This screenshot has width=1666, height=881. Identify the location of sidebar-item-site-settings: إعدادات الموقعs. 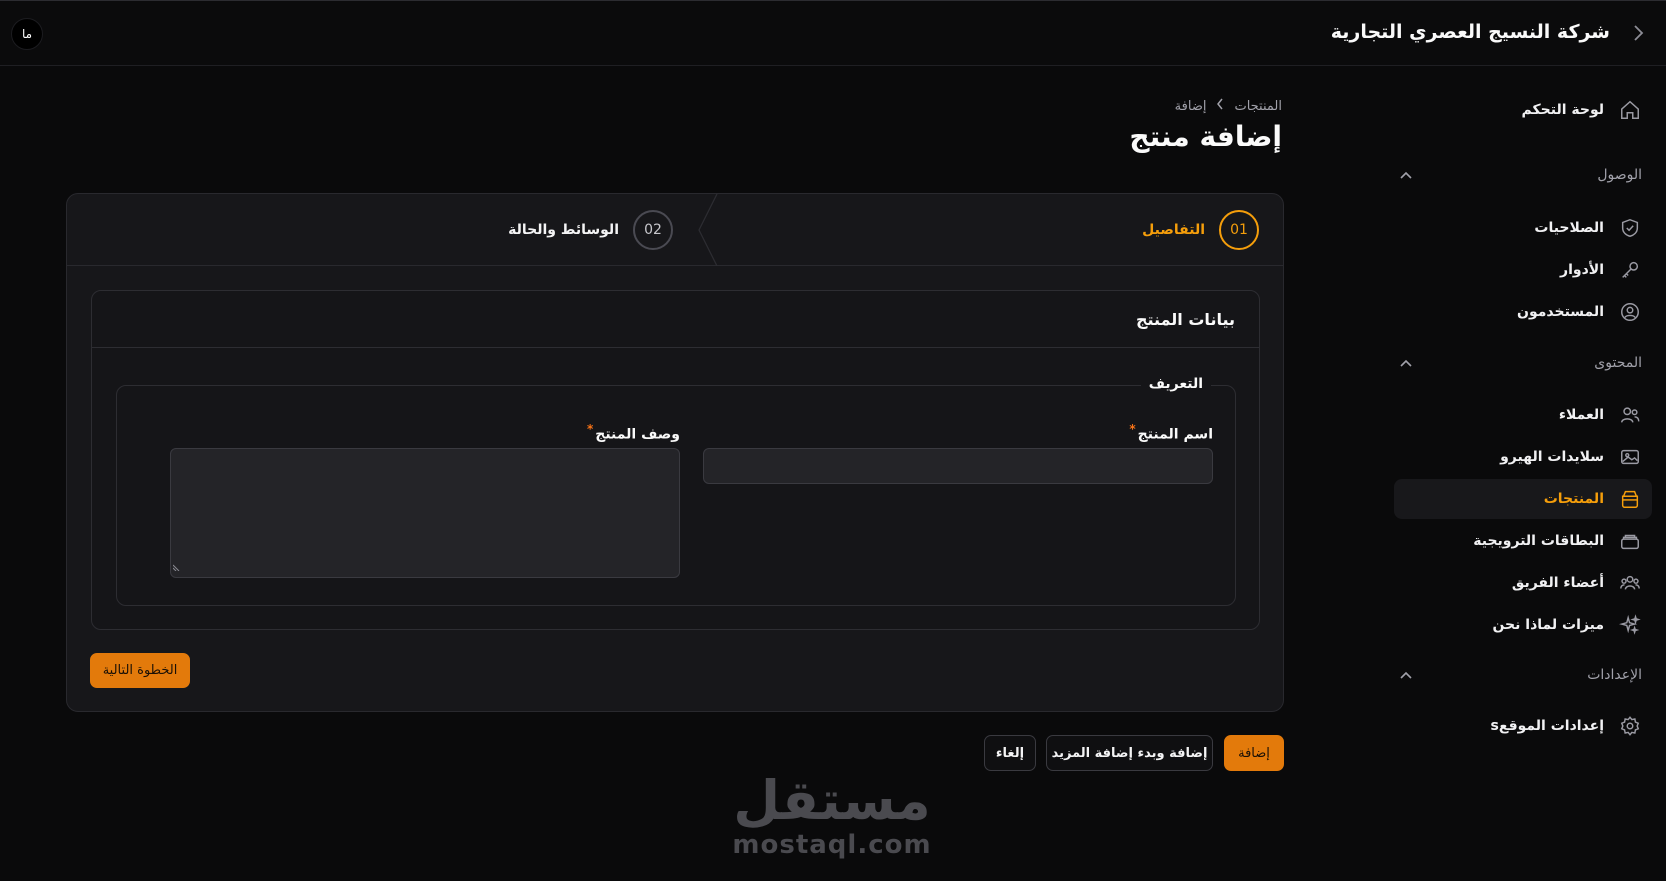
(1523, 726).